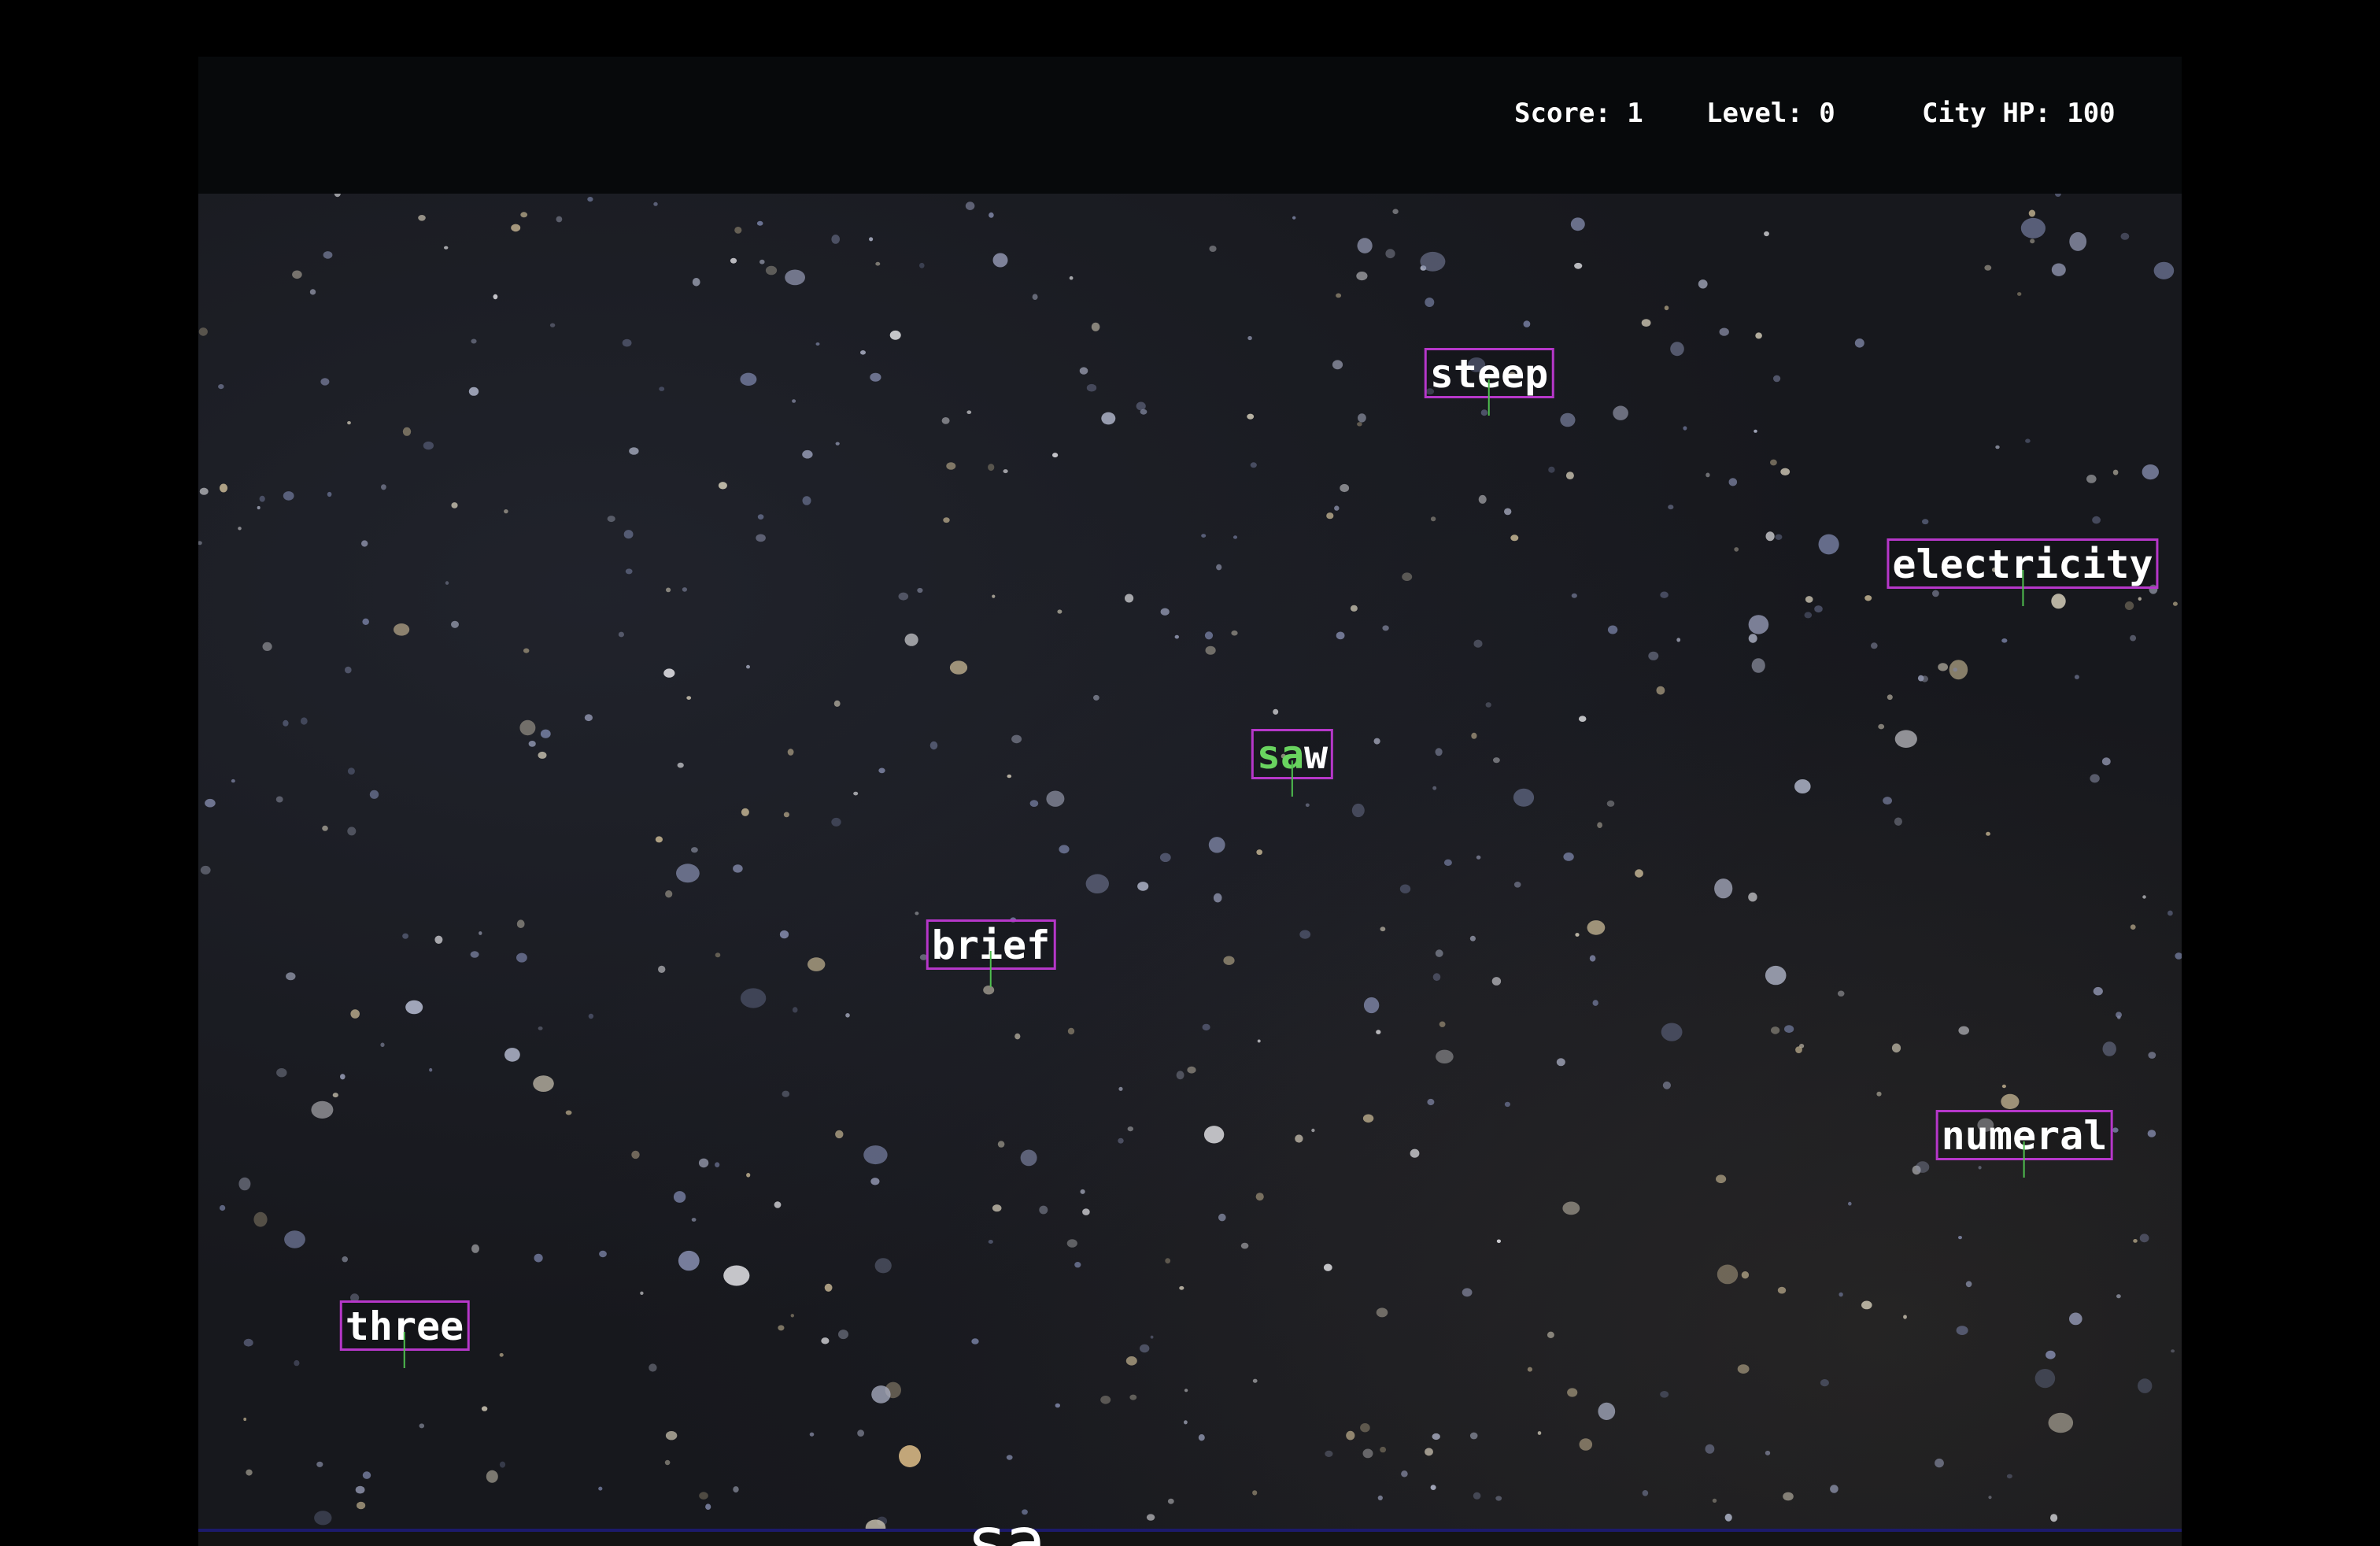 This screenshot has width=2380, height=1546. What do you see at coordinates (1578, 114) in the screenshot?
I see `score-display: Score: 1` at bounding box center [1578, 114].